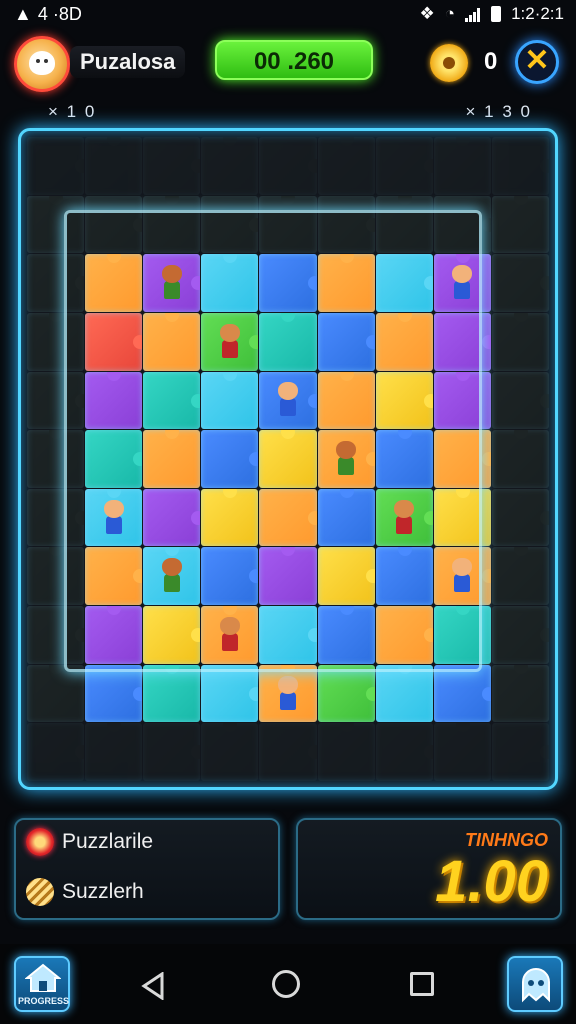  I want to click on powerup-row-2: Suzzlerh, so click(85, 892).